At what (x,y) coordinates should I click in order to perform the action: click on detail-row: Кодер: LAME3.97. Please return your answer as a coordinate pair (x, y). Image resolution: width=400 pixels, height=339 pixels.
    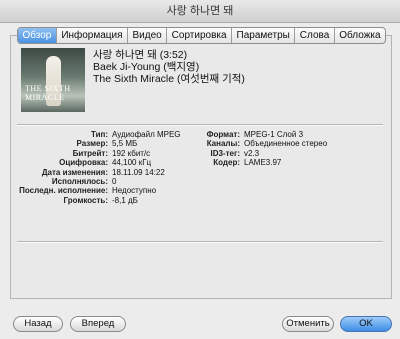
    Looking at the image, I should click on (261, 162).